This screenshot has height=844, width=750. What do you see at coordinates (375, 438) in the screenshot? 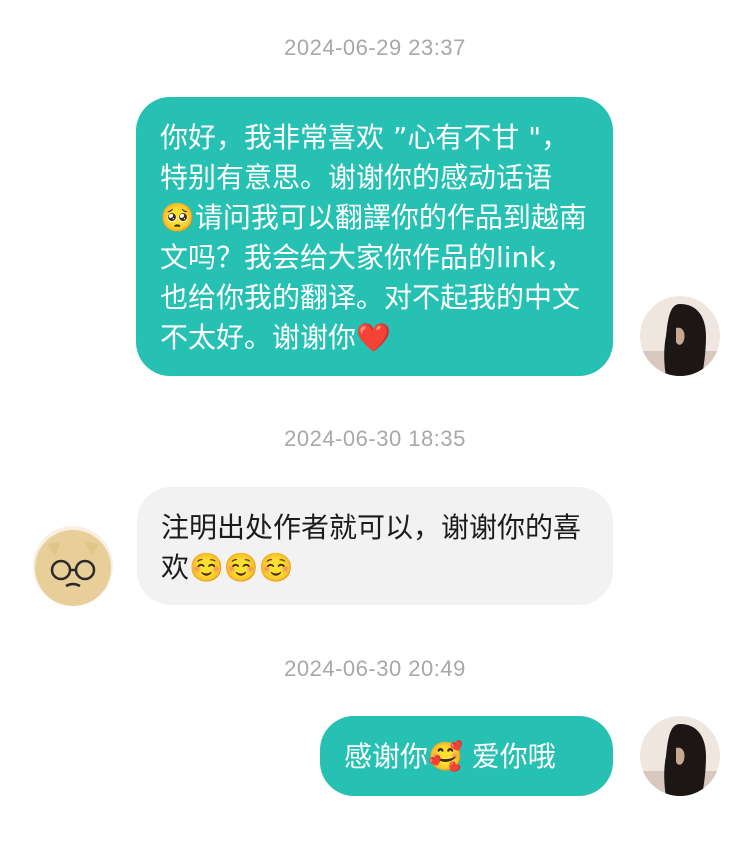
I see `timestamp: 2024-06-30 18:35` at bounding box center [375, 438].